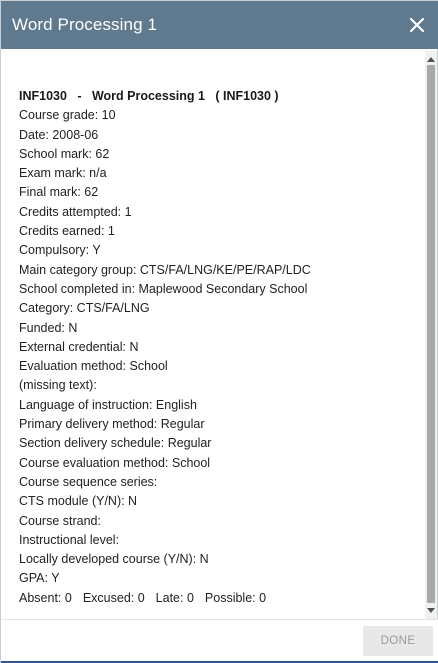 Image resolution: width=438 pixels, height=663 pixels. What do you see at coordinates (75, 211) in the screenshot?
I see `course-field: Credits attempted: 1` at bounding box center [75, 211].